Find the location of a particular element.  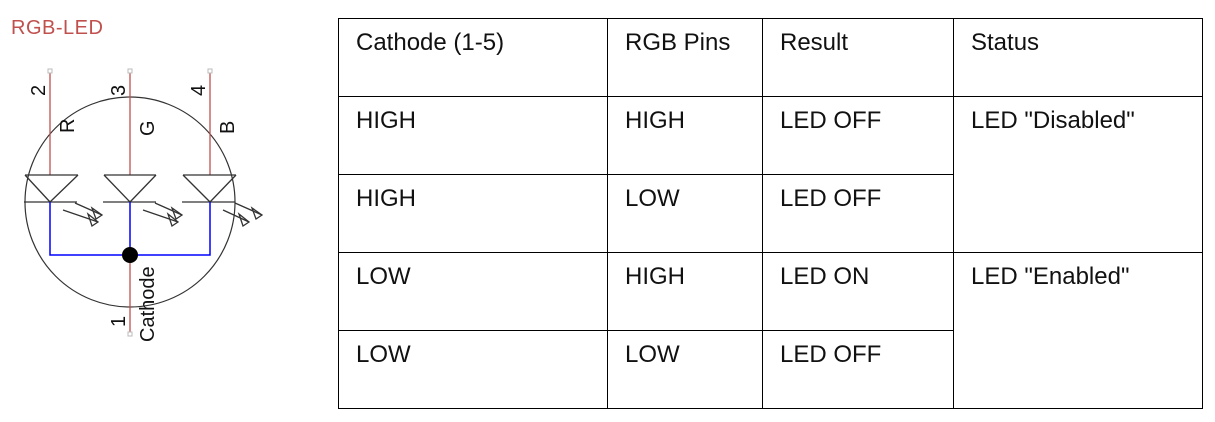

pin-2-number: 2 is located at coordinates (39, 90).